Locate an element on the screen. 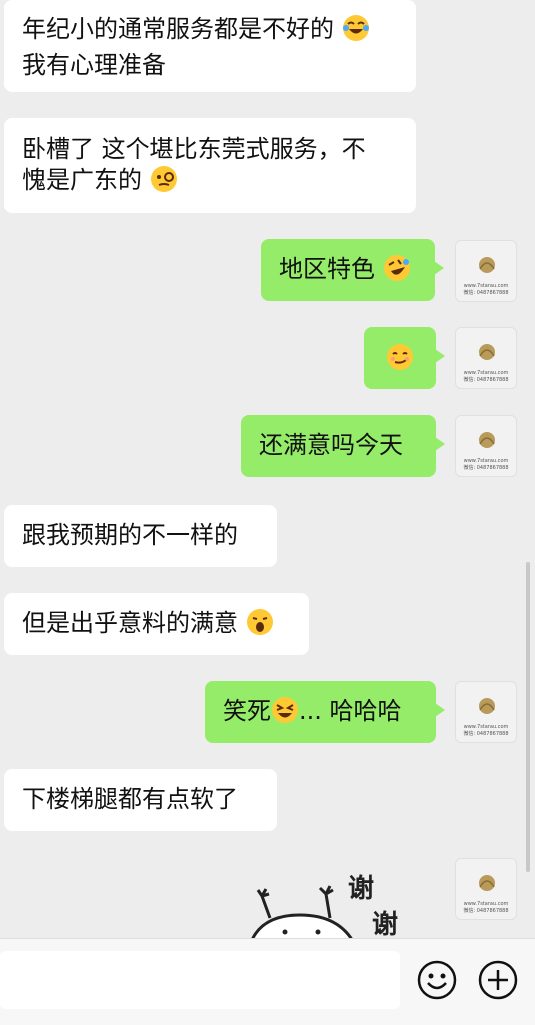  message-incoming-3: 跟我预期的不一样的 is located at coordinates (140, 536).